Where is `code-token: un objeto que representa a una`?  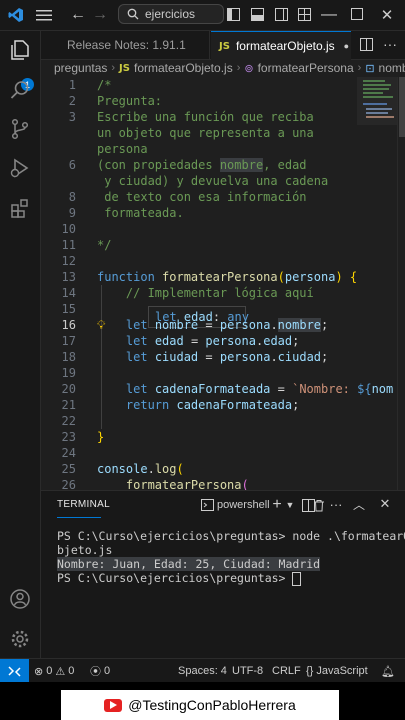
code-token: un objeto que representa a una is located at coordinates (205, 133).